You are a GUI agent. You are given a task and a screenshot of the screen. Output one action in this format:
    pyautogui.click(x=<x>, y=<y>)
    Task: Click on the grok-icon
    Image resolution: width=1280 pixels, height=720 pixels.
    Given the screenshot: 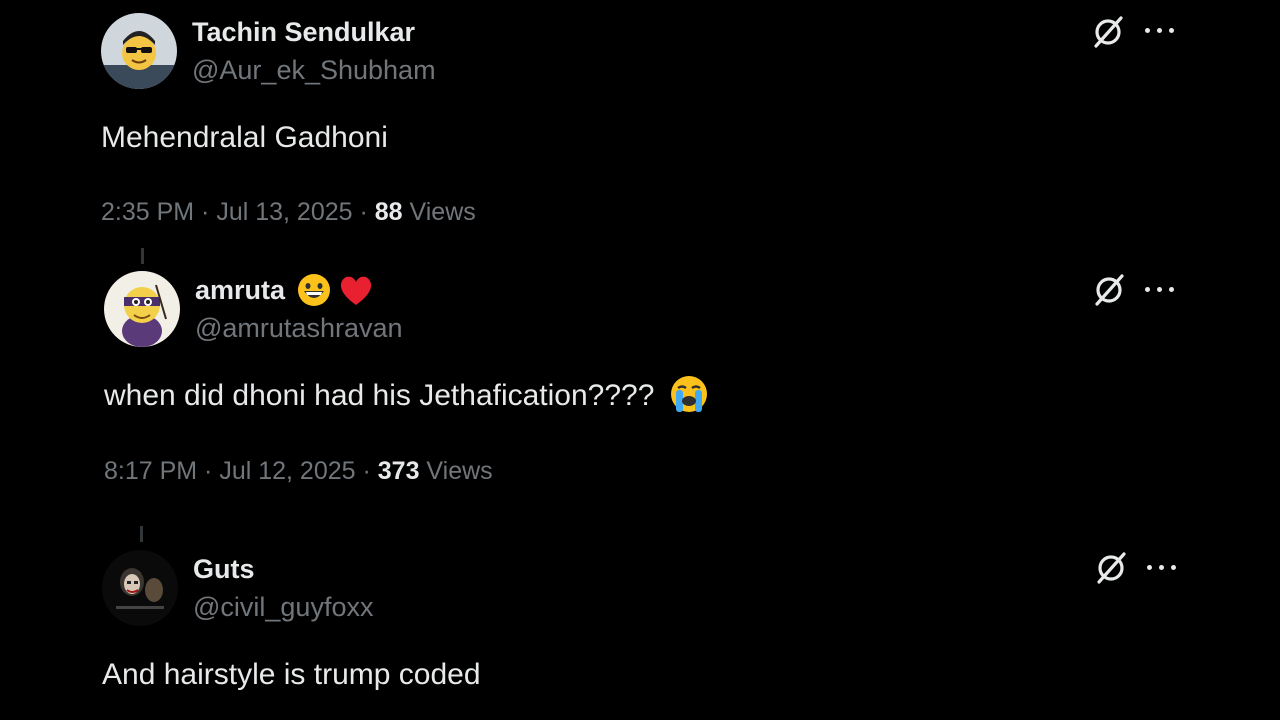 What is the action you would take?
    pyautogui.click(x=1111, y=568)
    